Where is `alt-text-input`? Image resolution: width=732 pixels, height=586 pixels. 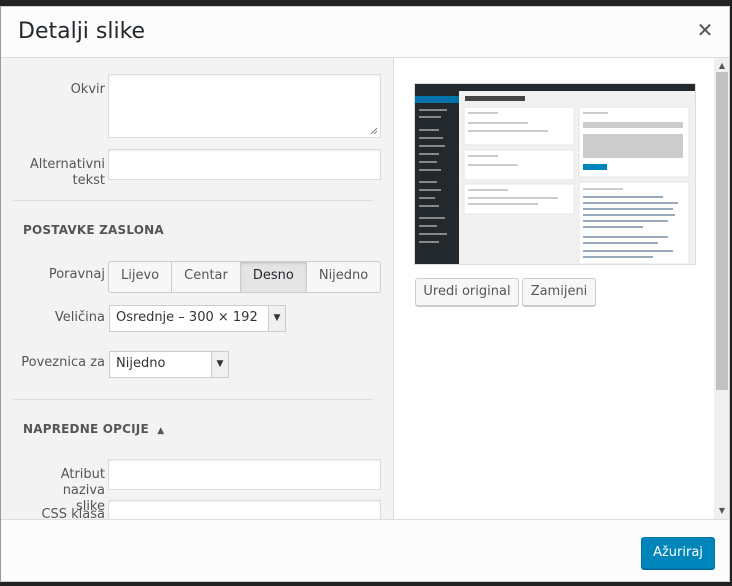
alt-text-input is located at coordinates (244, 164).